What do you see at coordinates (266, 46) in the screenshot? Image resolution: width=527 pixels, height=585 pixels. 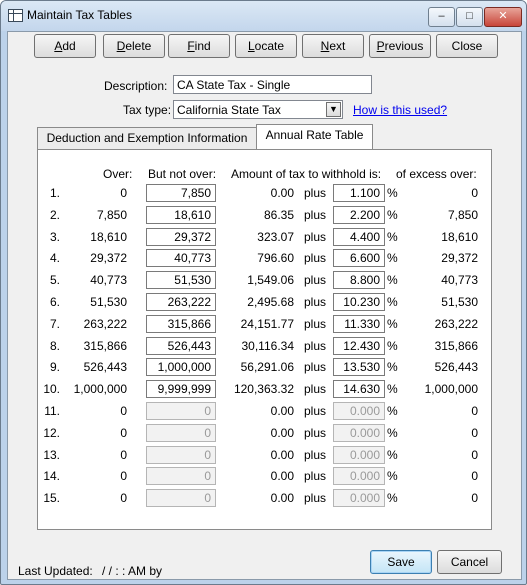 I see `locate-button: Locate` at bounding box center [266, 46].